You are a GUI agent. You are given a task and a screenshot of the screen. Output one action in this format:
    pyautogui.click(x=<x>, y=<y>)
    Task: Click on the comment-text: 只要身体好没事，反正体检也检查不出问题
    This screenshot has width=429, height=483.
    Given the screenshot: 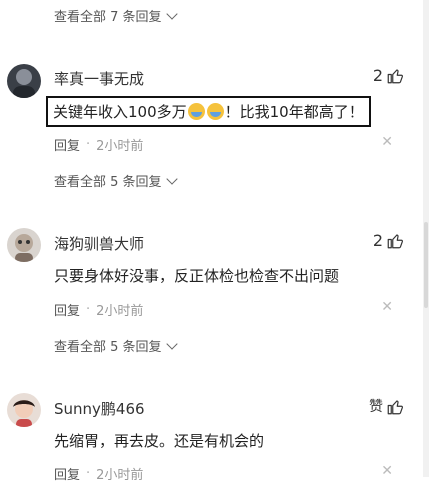 What is the action you would take?
    pyautogui.click(x=197, y=276)
    